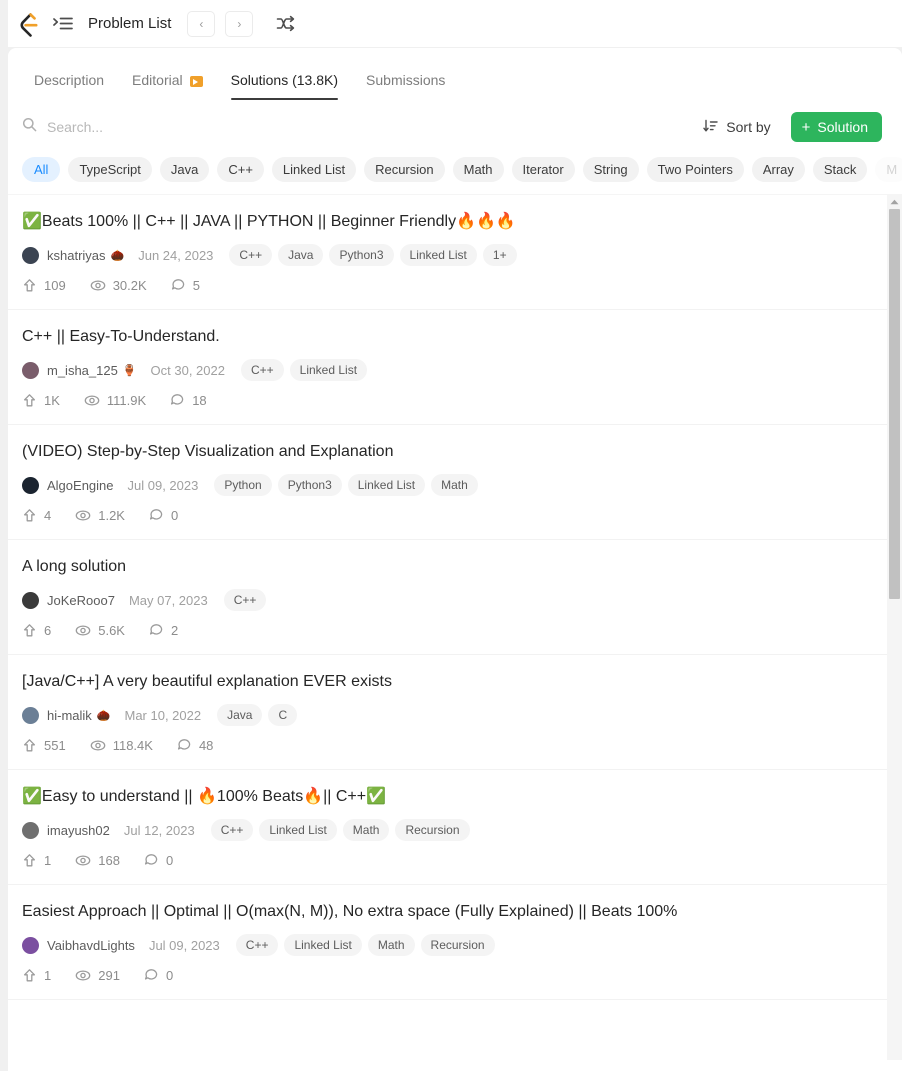 The image size is (902, 1071). Describe the element at coordinates (365, 127) in the screenshot. I see `search-input` at that location.